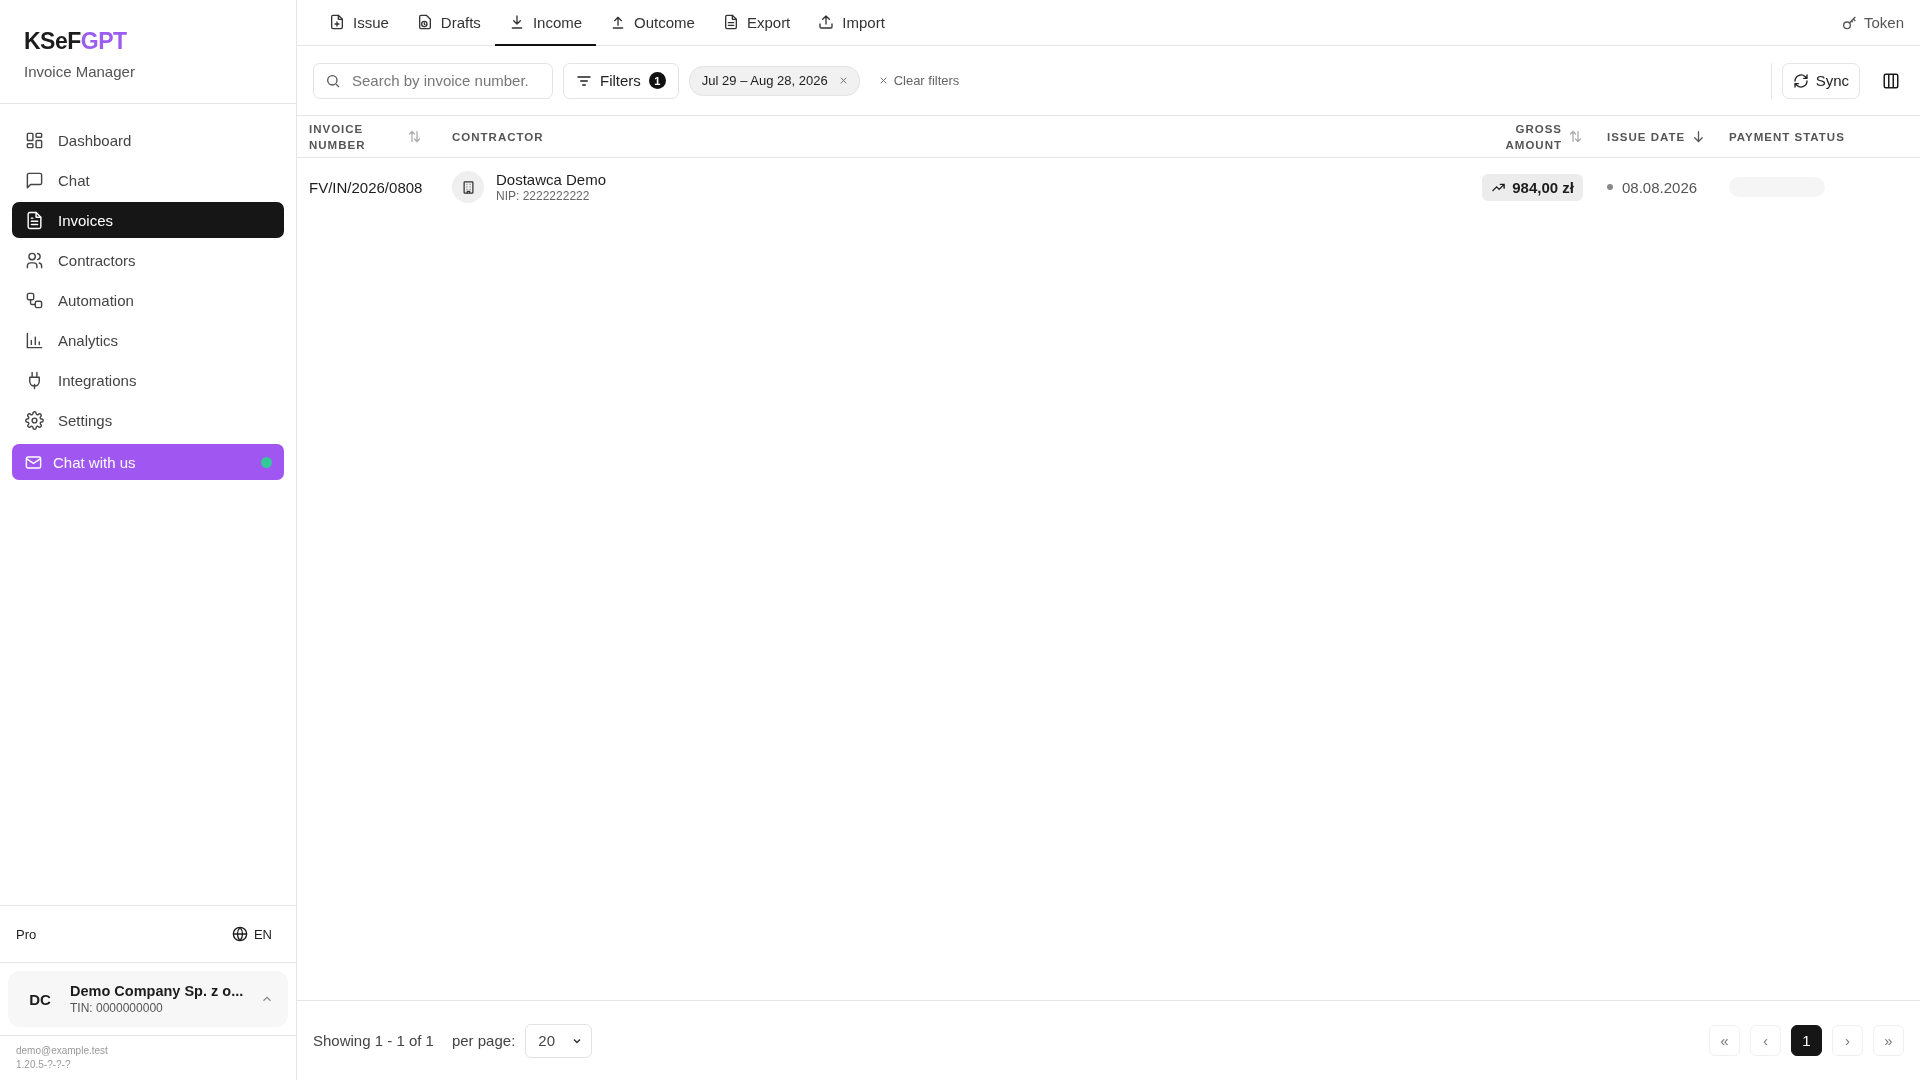 The image size is (1920, 1080). What do you see at coordinates (1646, 136) in the screenshot?
I see `column-header: ISSUE DATE` at bounding box center [1646, 136].